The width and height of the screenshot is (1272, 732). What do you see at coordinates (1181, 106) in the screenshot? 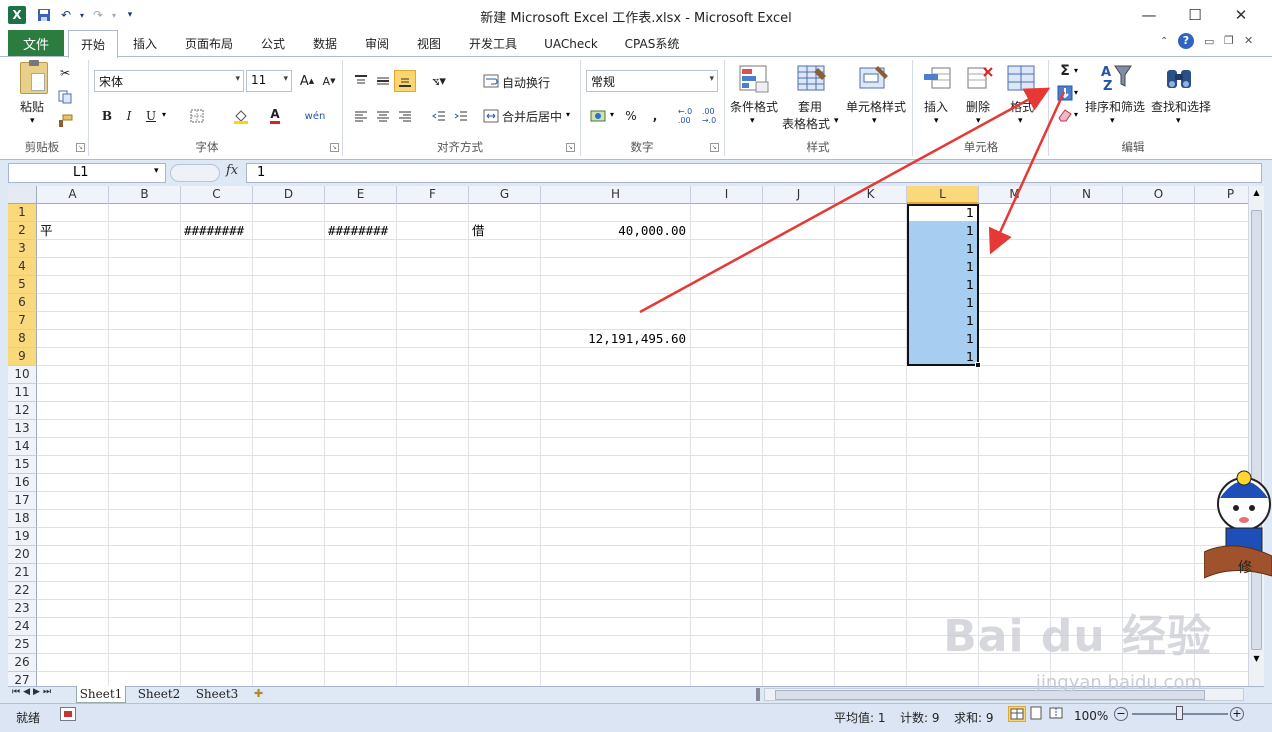
I see `find-select-button: 查找和选择` at bounding box center [1181, 106].